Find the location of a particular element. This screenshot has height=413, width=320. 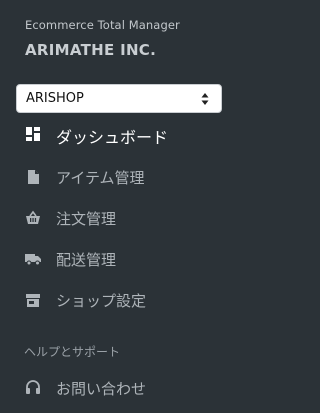

contact-label: お問い合わせ is located at coordinates (101, 389).